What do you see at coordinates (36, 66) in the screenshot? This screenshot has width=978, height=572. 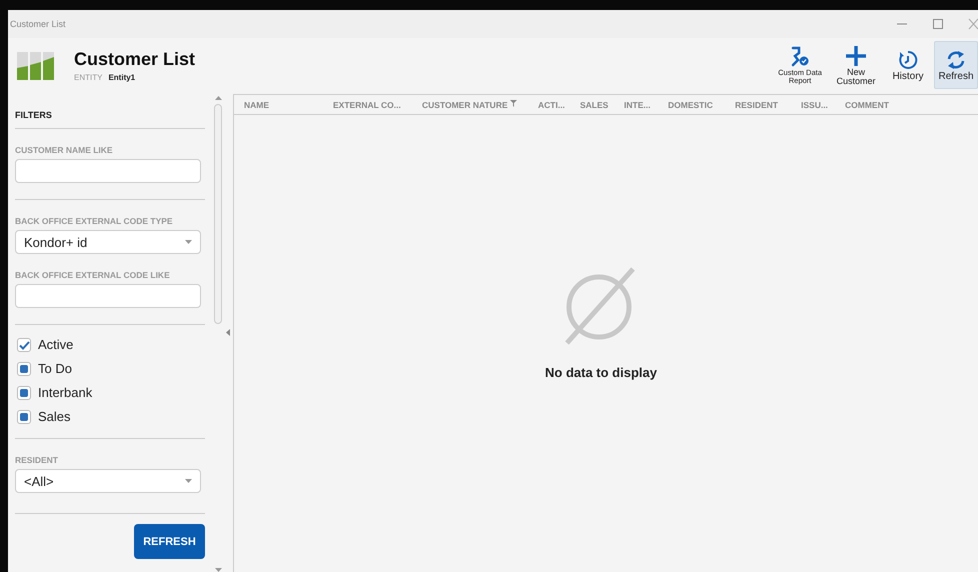 I see `logo-icon` at bounding box center [36, 66].